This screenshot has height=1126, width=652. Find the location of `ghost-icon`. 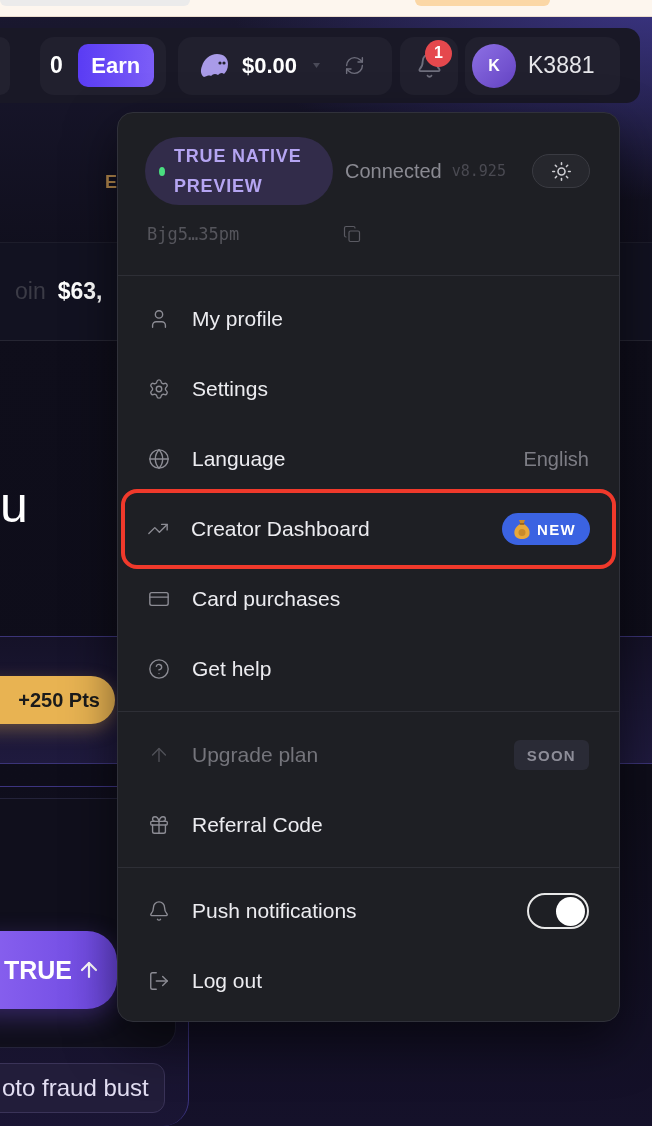

ghost-icon is located at coordinates (214, 66).